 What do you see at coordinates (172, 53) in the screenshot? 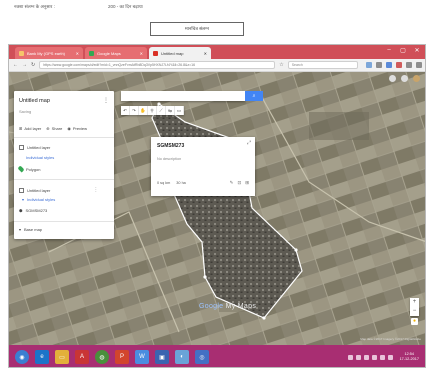
I see `tab-label: Untitled map` at bounding box center [172, 53].